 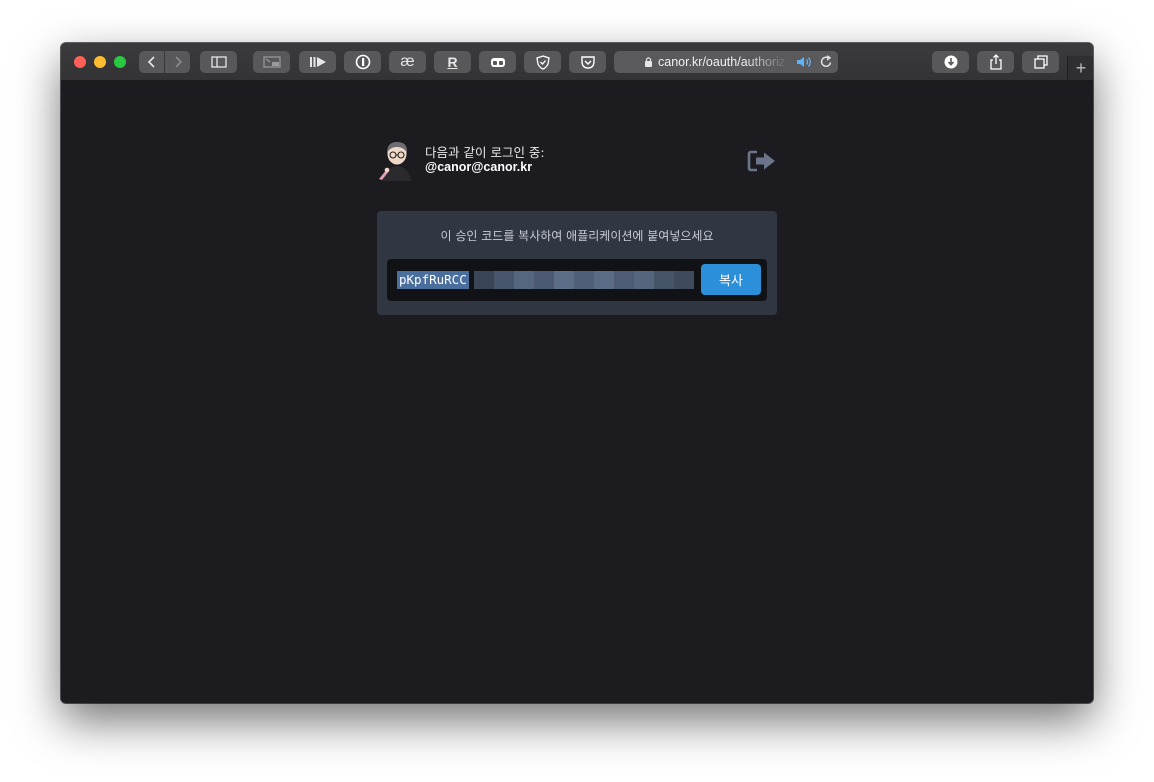 I want to click on tab-overview-button, so click(x=1040, y=62).